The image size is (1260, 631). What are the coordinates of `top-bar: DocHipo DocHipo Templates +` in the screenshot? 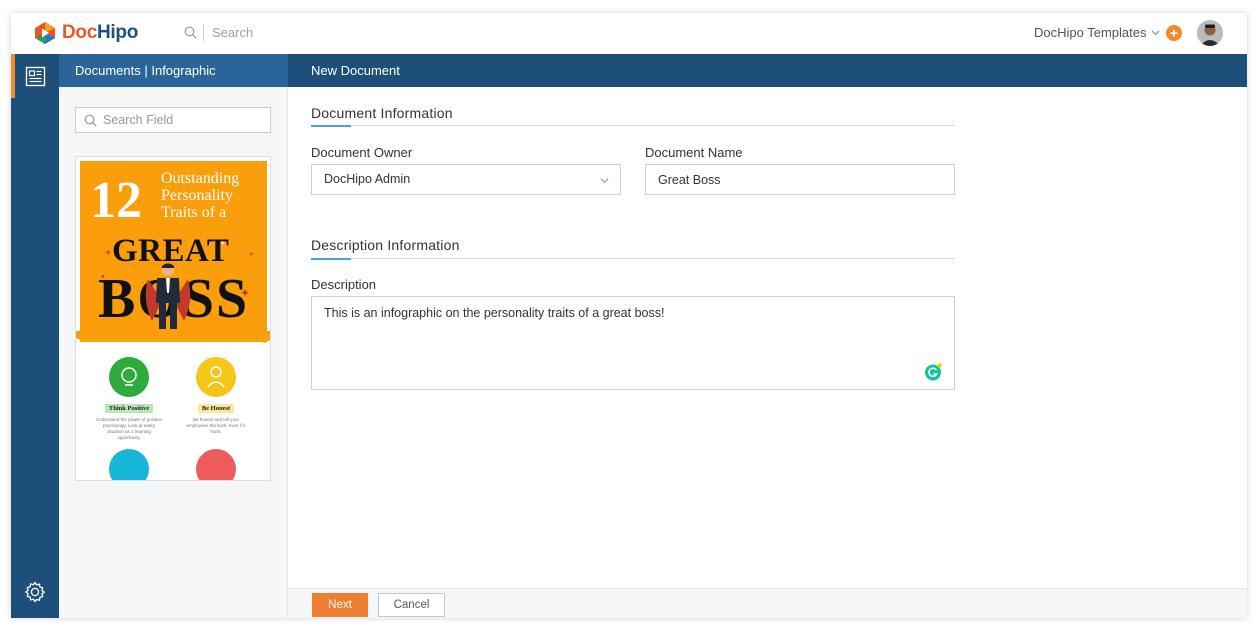 It's located at (629, 33).